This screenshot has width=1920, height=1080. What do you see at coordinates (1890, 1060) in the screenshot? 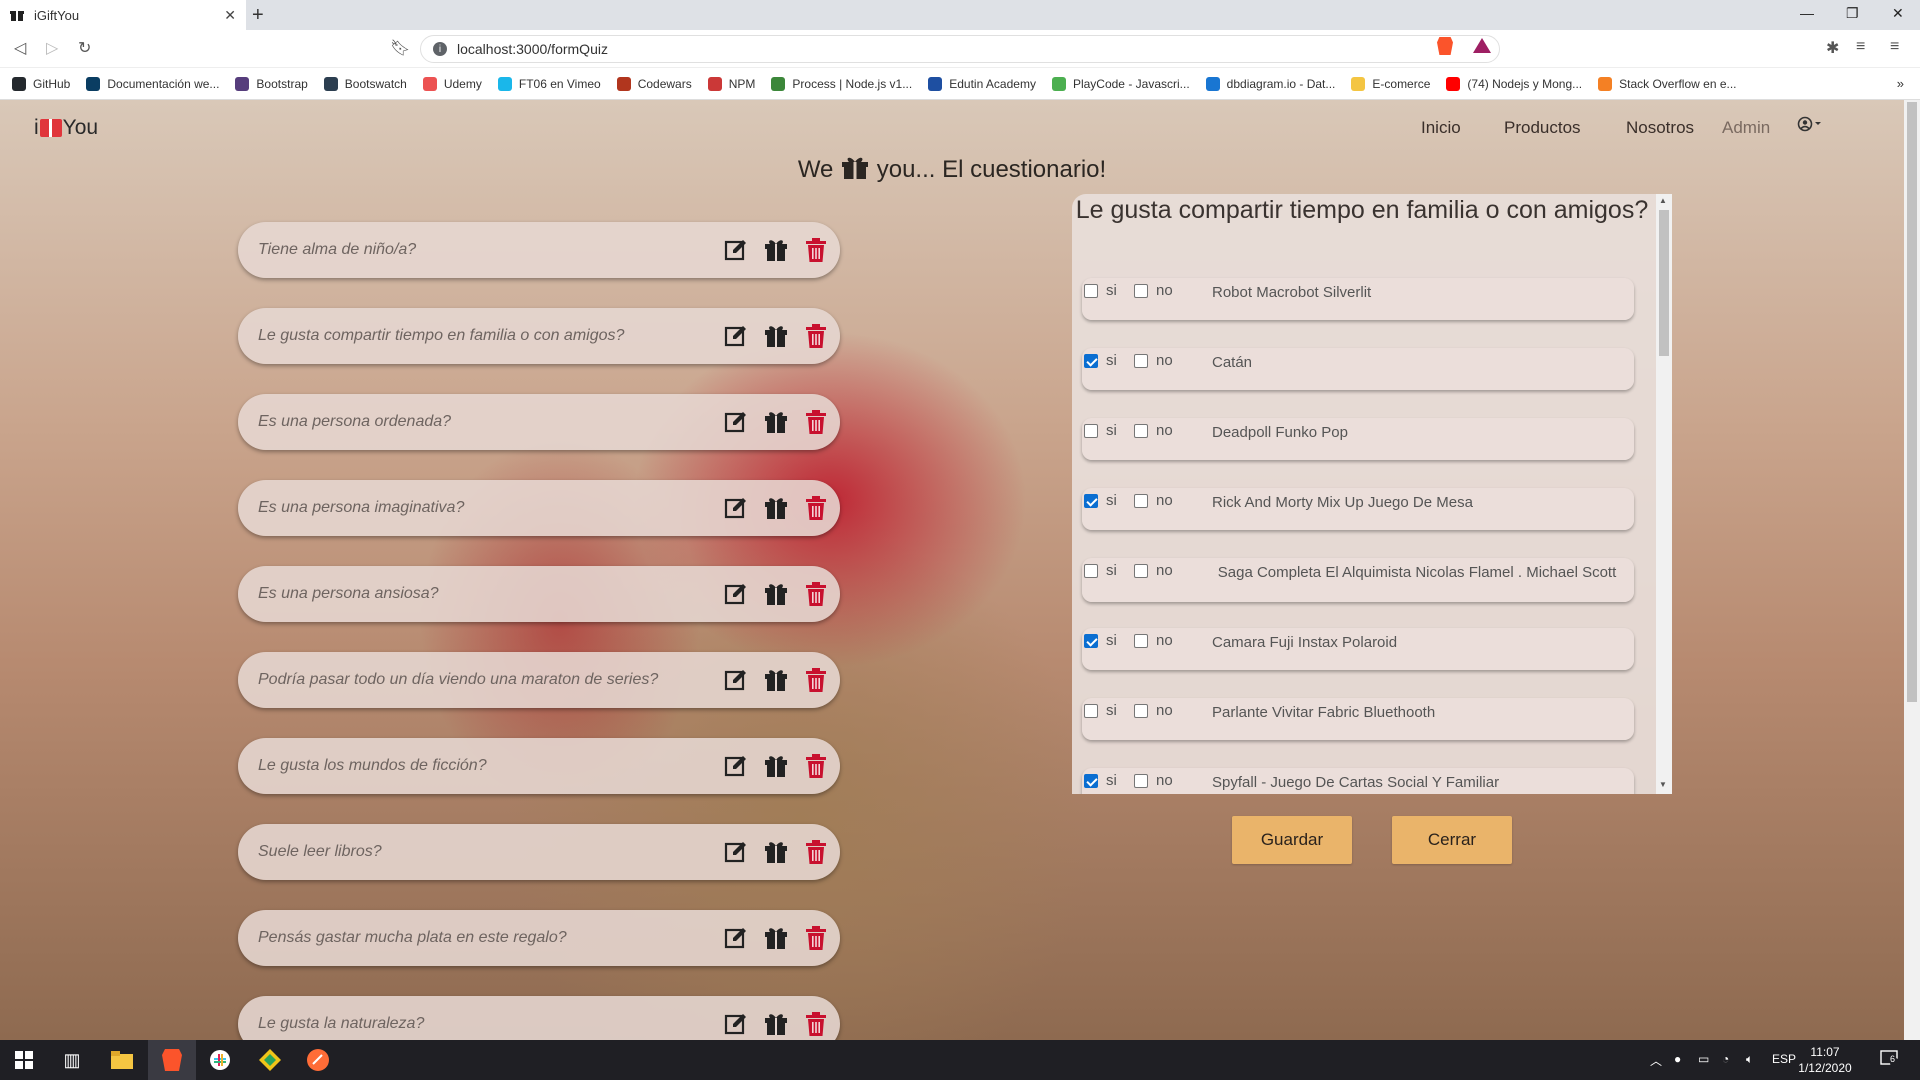
I see `notification-center-icon: 6` at bounding box center [1890, 1060].